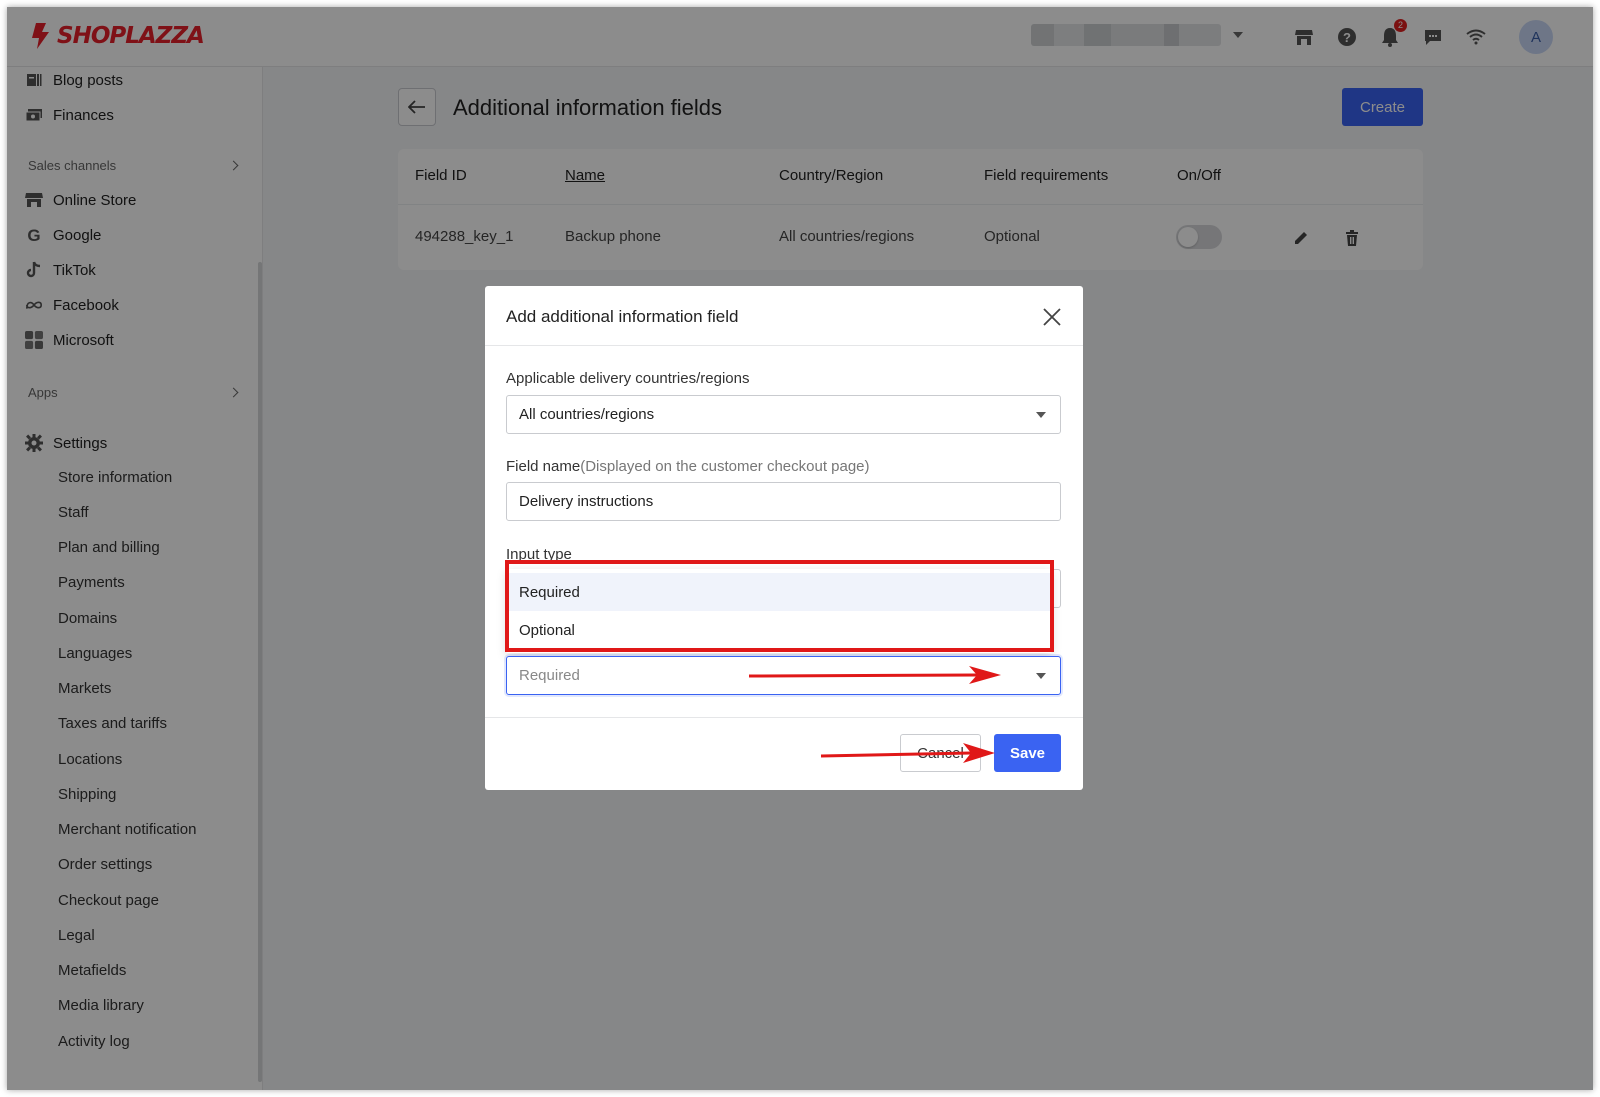  I want to click on requirement-value: Required, so click(549, 675).